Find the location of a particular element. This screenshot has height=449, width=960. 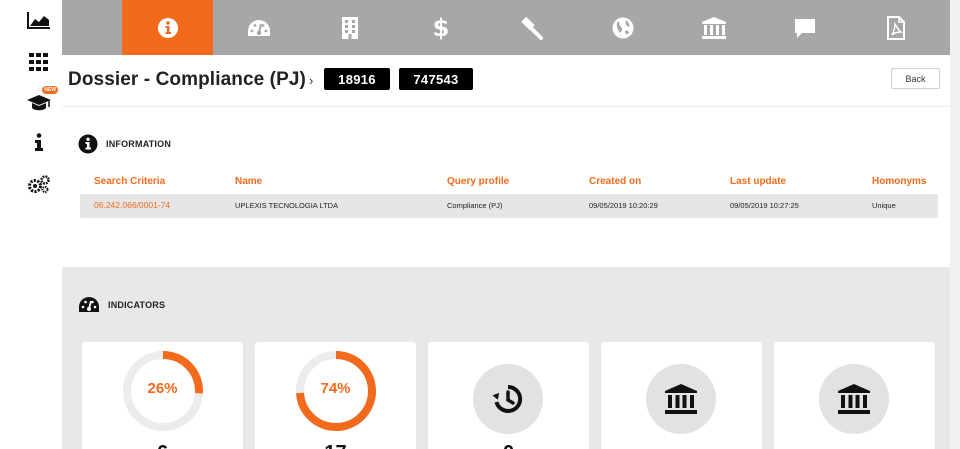

top-tab-bar: $ is located at coordinates (511, 27).